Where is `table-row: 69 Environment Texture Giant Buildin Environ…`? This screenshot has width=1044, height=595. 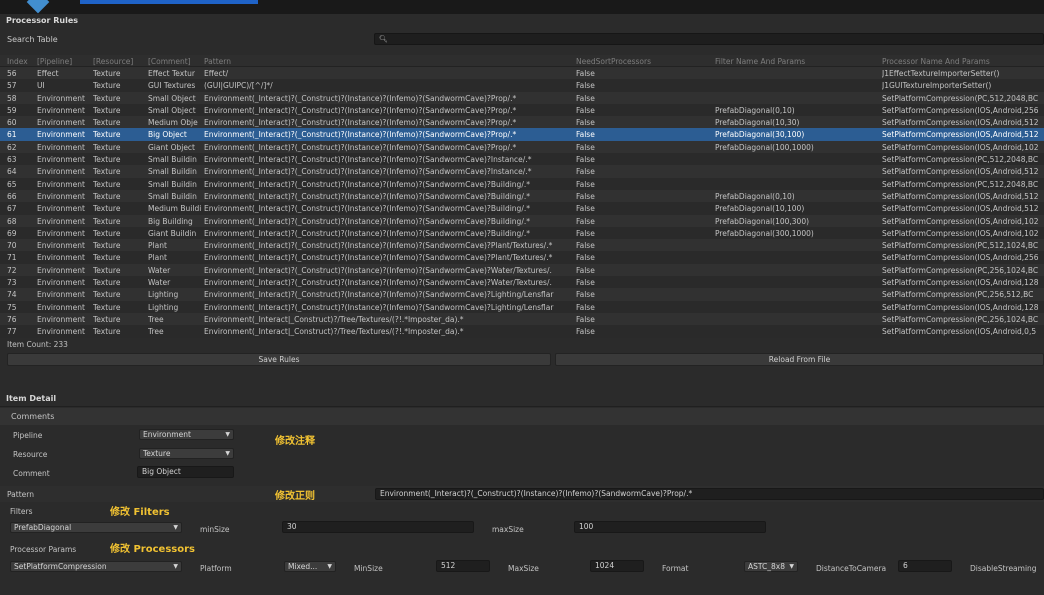 table-row: 69 Environment Texture Giant Buildin Environ… is located at coordinates (522, 233).